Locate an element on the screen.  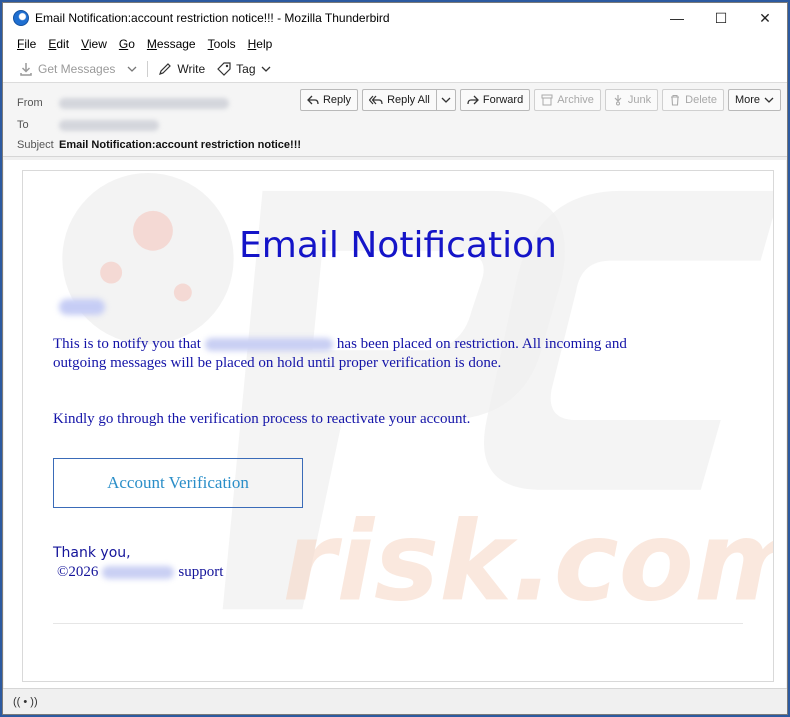
more-button: More is located at coordinates (754, 100).